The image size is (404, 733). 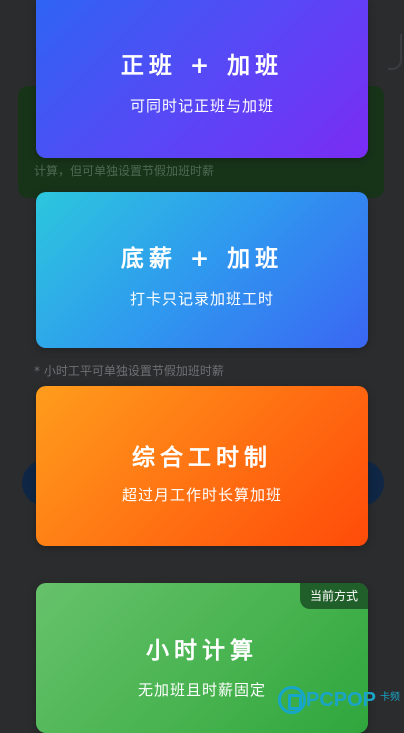 What do you see at coordinates (292, 700) in the screenshot?
I see `watermark-icon` at bounding box center [292, 700].